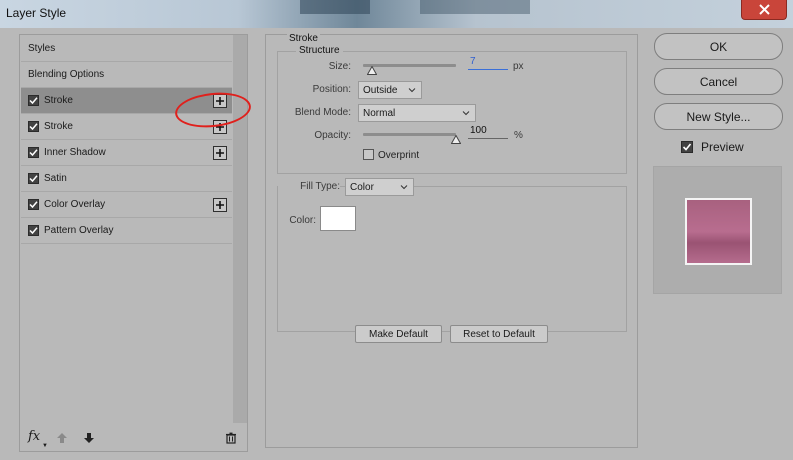  What do you see at coordinates (89, 438) in the screenshot?
I see `move-down-icon` at bounding box center [89, 438].